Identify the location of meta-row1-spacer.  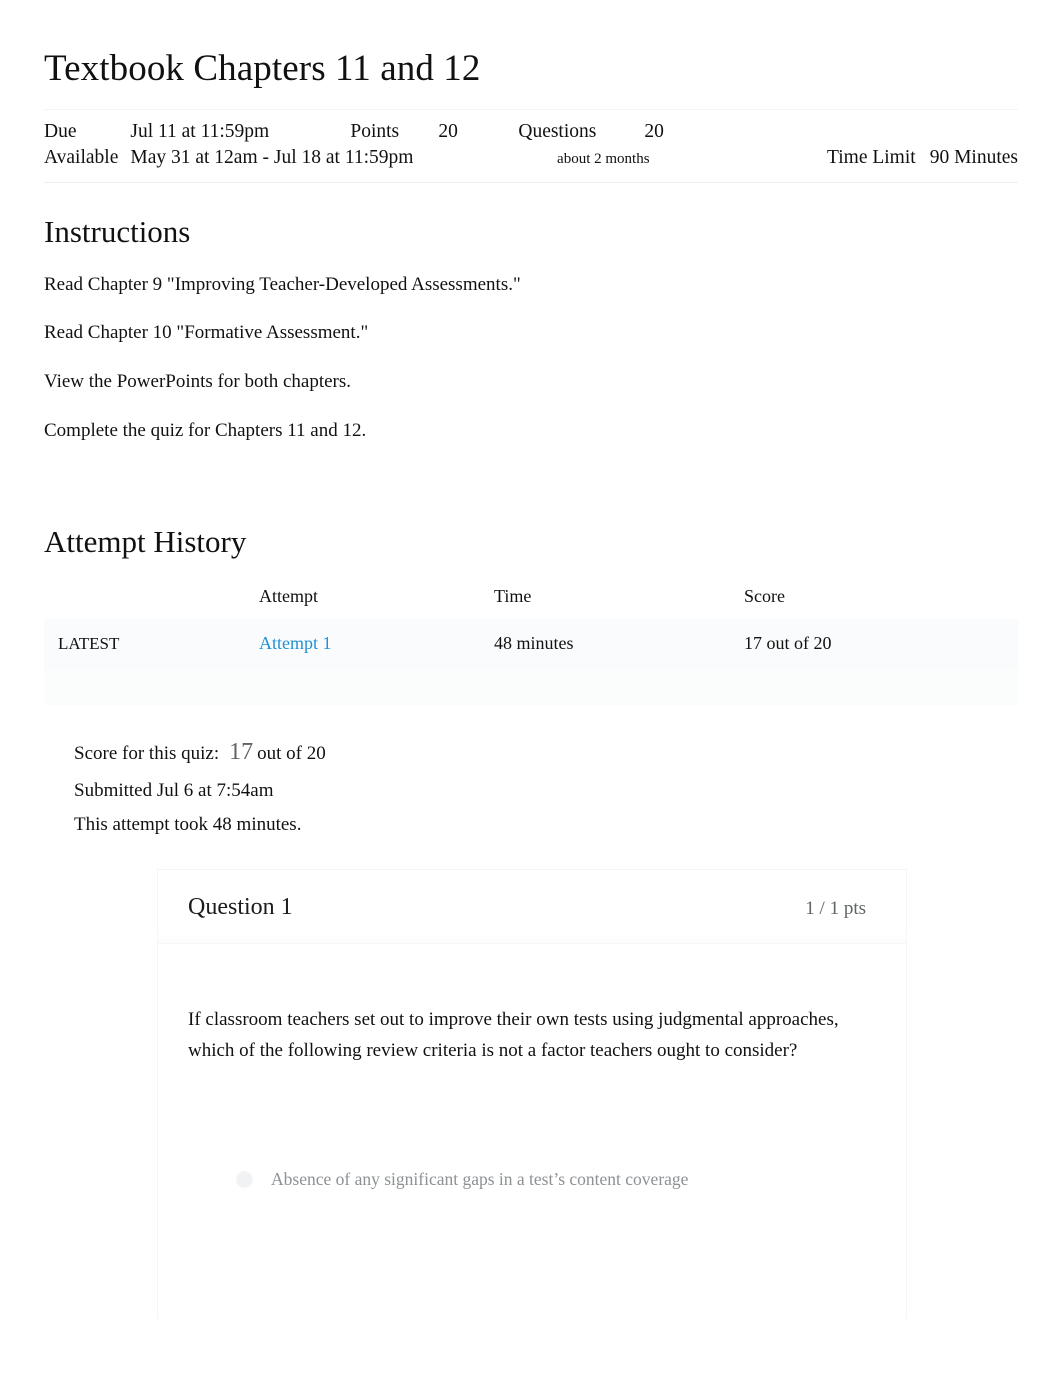
(853, 132).